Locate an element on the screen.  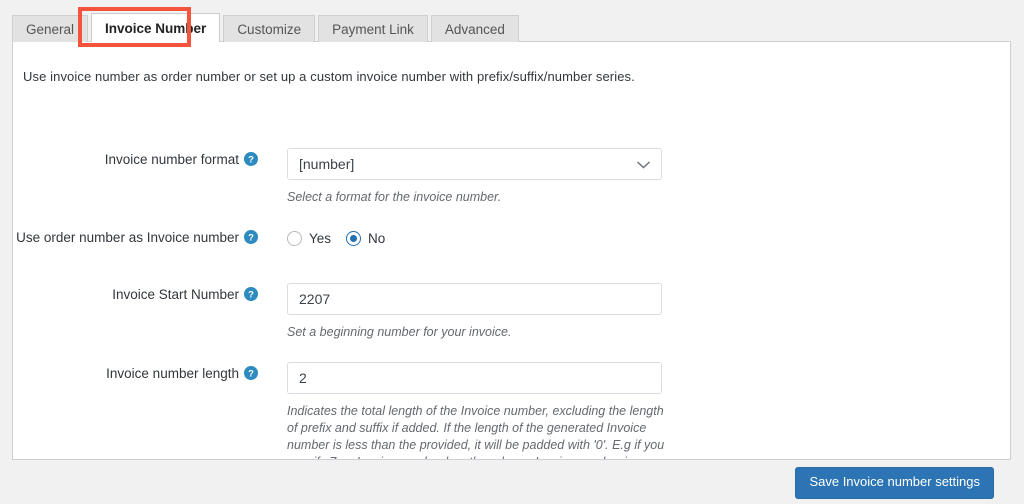
invoice-number-length-input is located at coordinates (474, 378).